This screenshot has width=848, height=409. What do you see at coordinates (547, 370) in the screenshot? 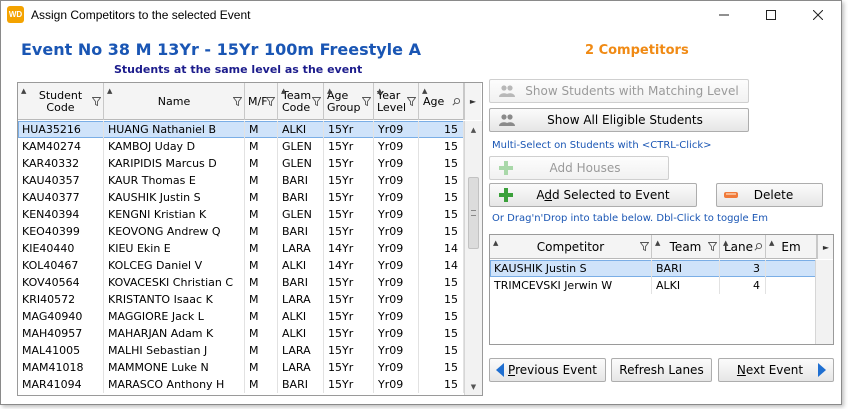
I see `previous-event-button: Previous Event` at bounding box center [547, 370].